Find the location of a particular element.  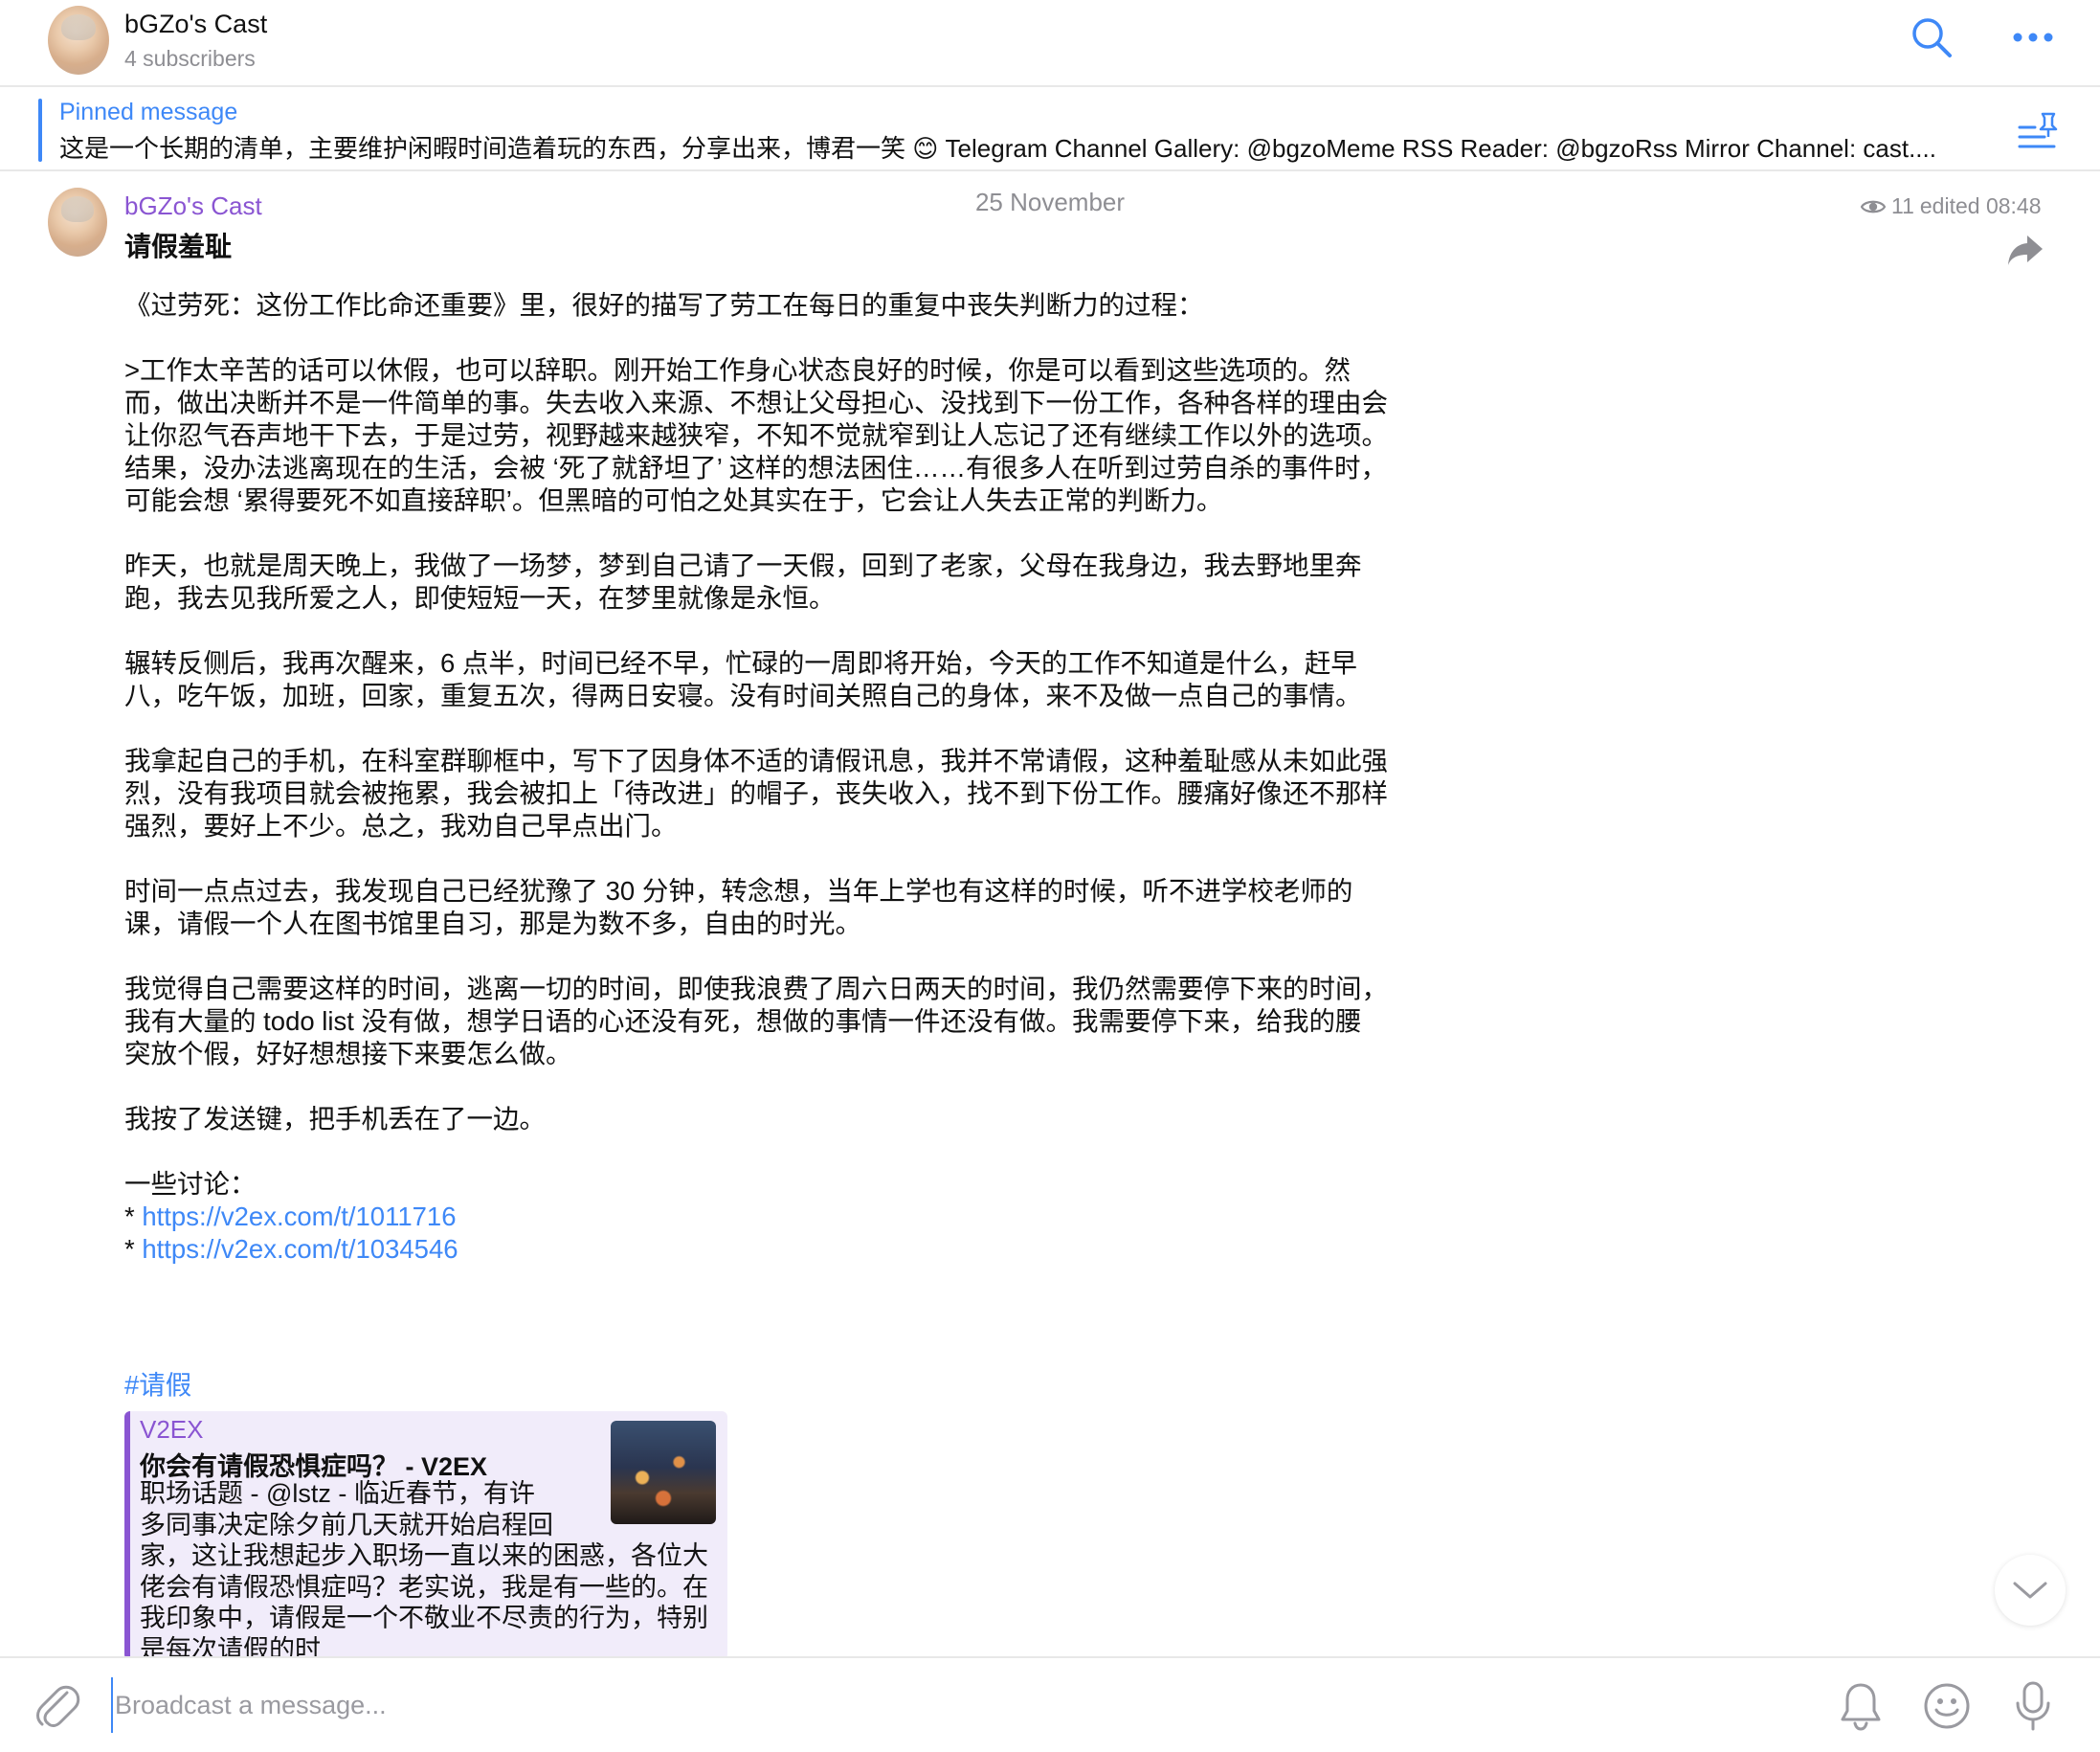

preview-thumbnail is located at coordinates (663, 1472).